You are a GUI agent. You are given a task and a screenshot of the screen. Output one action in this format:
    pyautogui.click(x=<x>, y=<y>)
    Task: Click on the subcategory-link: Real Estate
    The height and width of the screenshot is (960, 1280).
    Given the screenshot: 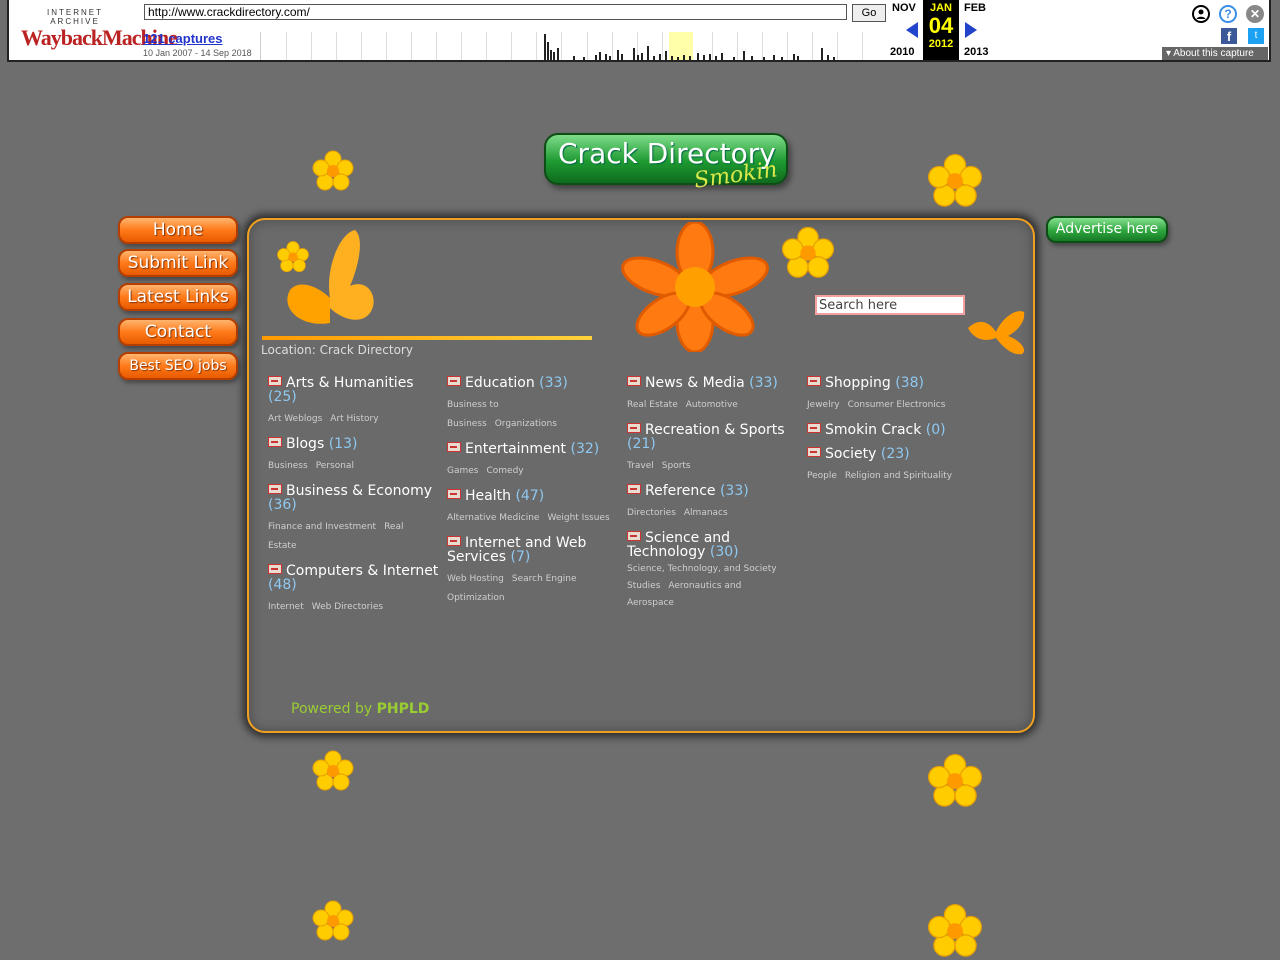 What is the action you would take?
    pyautogui.click(x=652, y=405)
    